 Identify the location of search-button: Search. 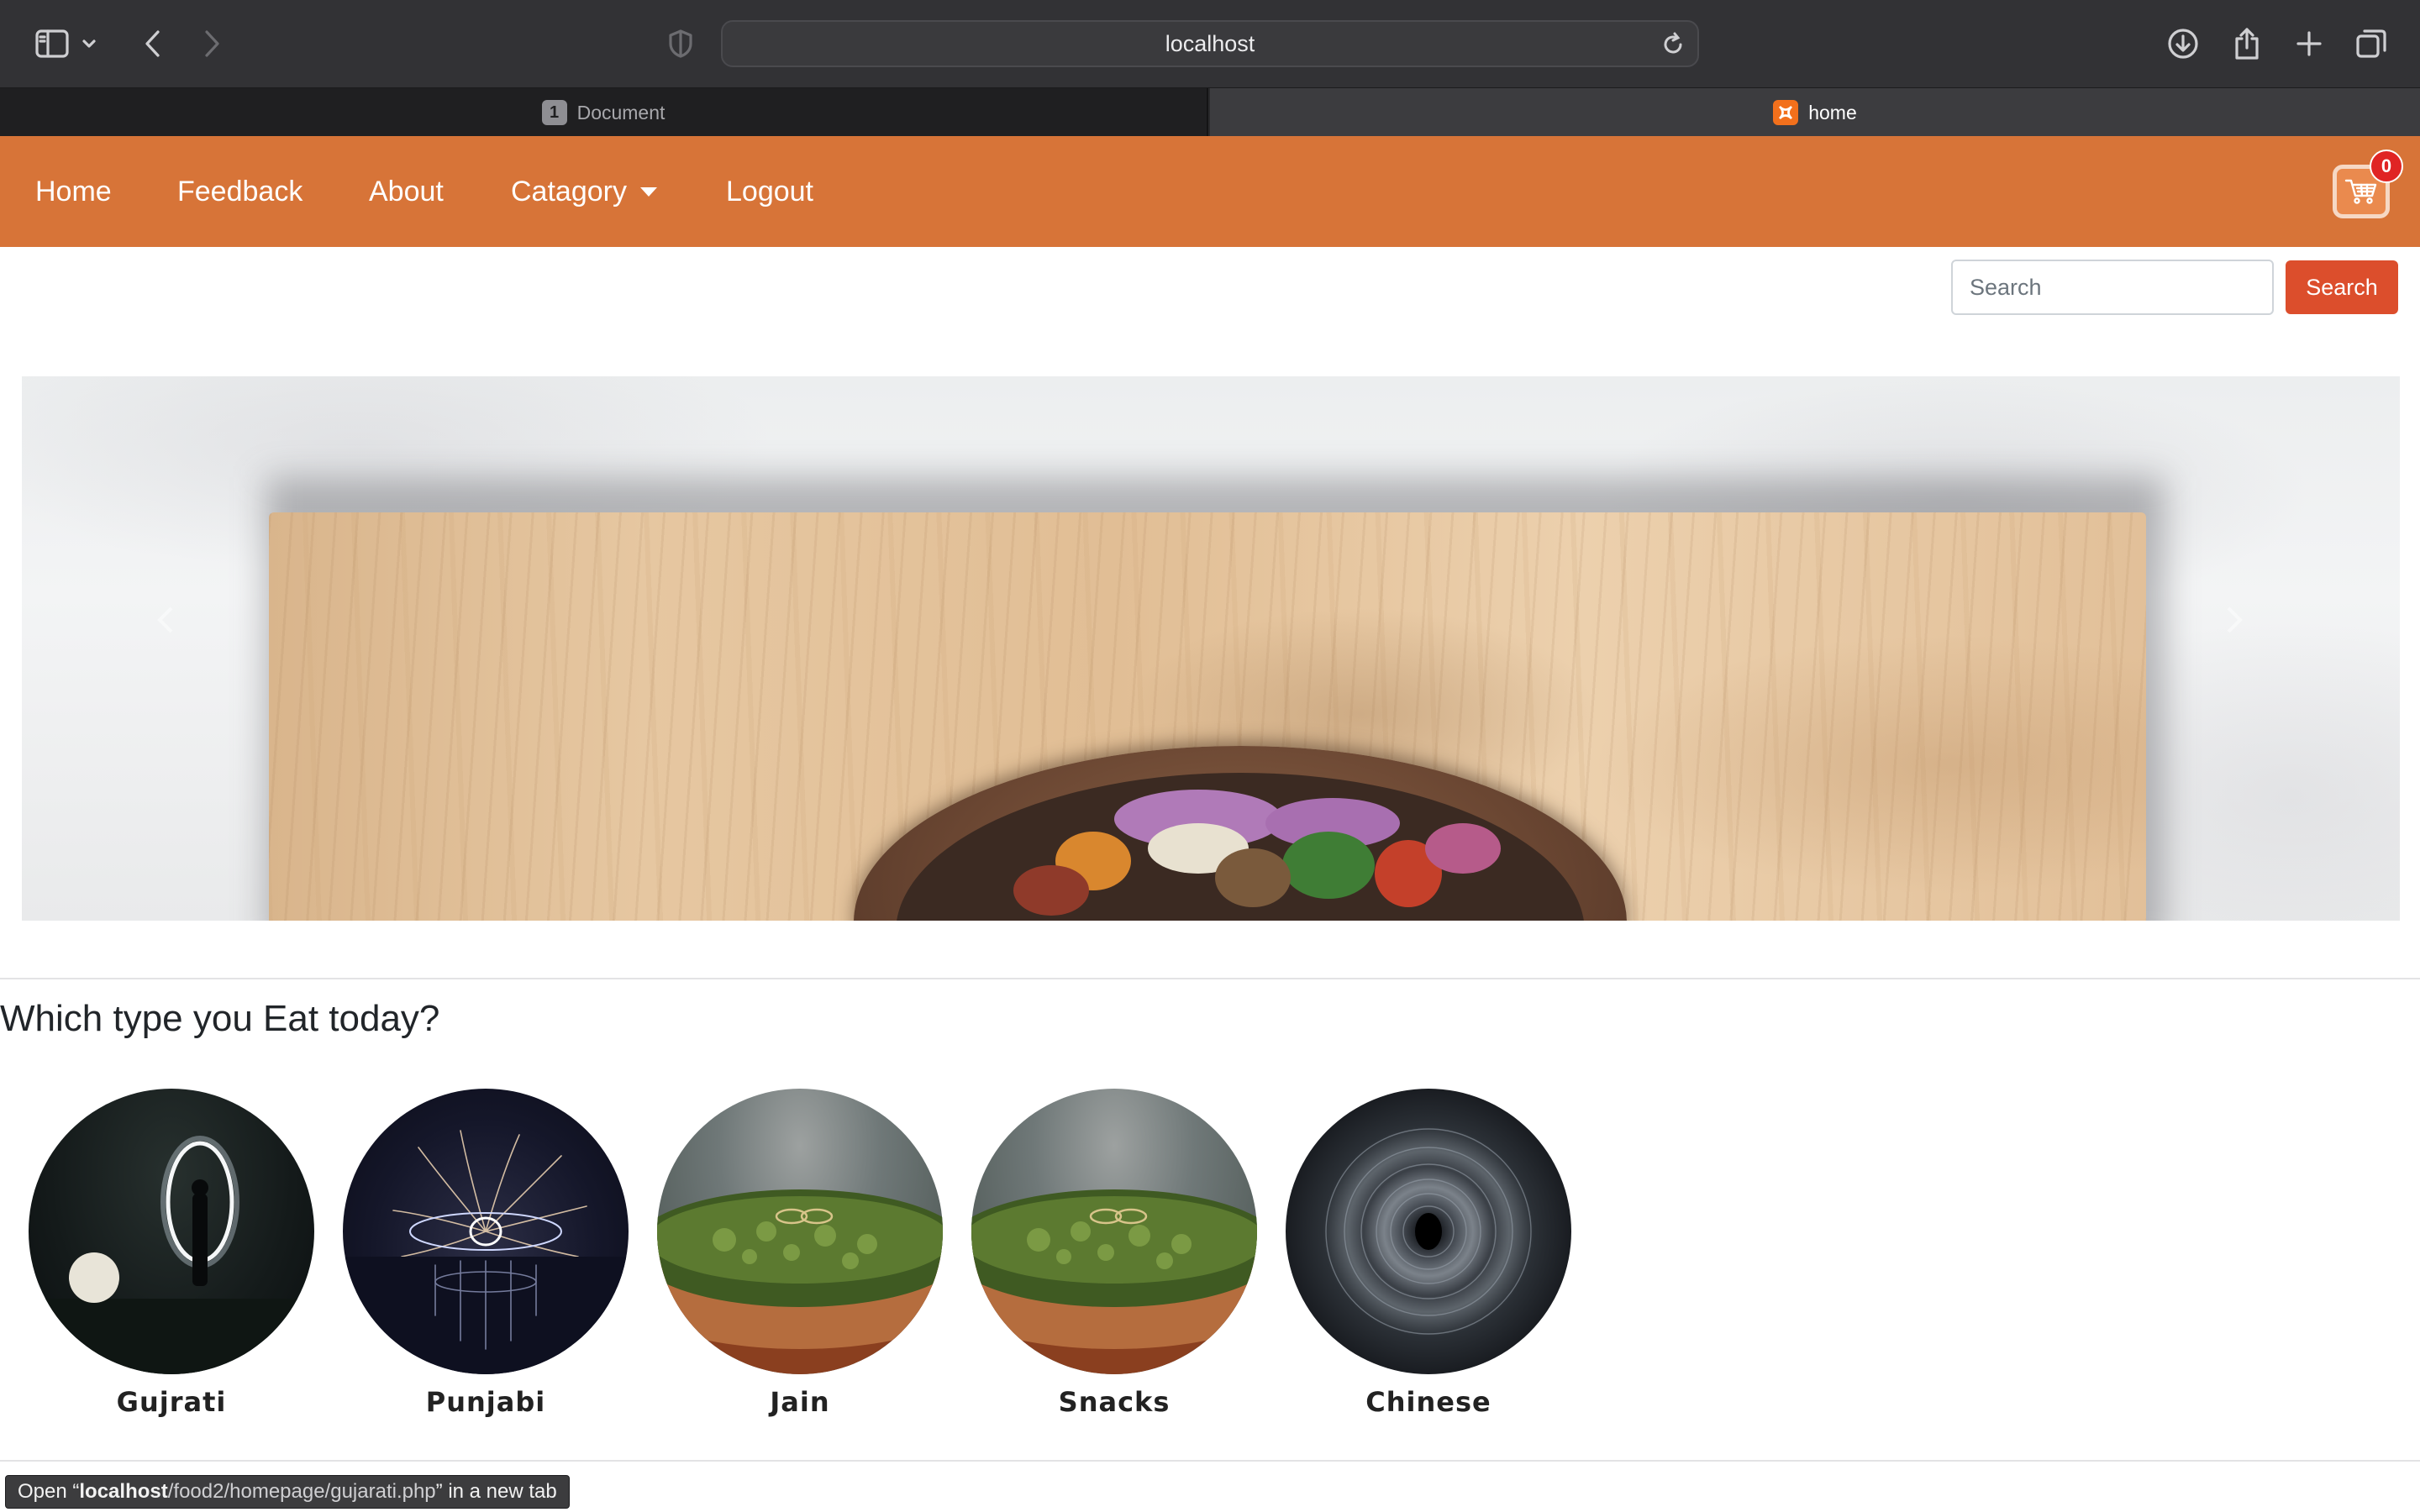
(2342, 287).